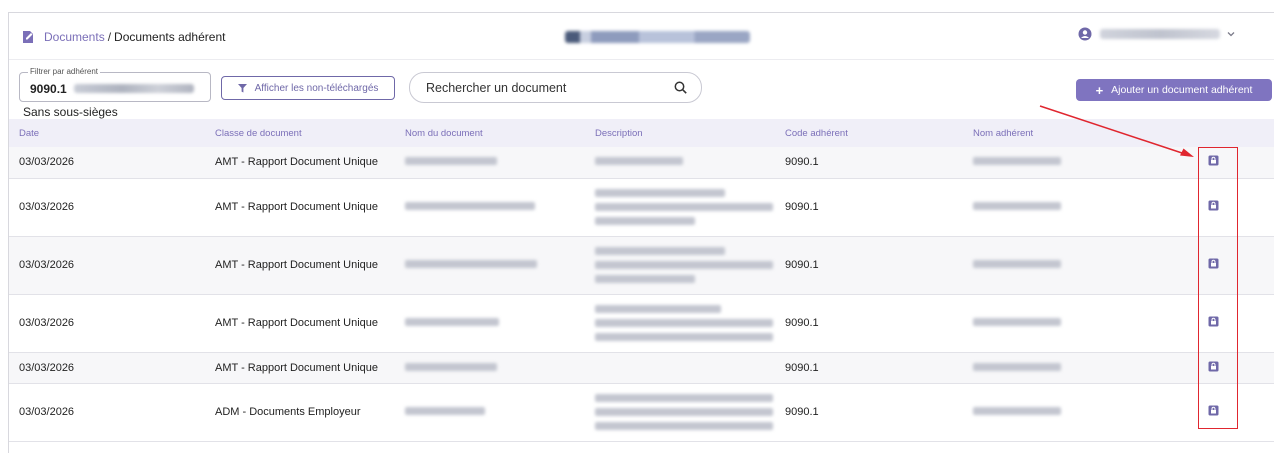 The height and width of the screenshot is (453, 1274). Describe the element at coordinates (657, 37) in the screenshot. I see `company-name-redacted` at that location.